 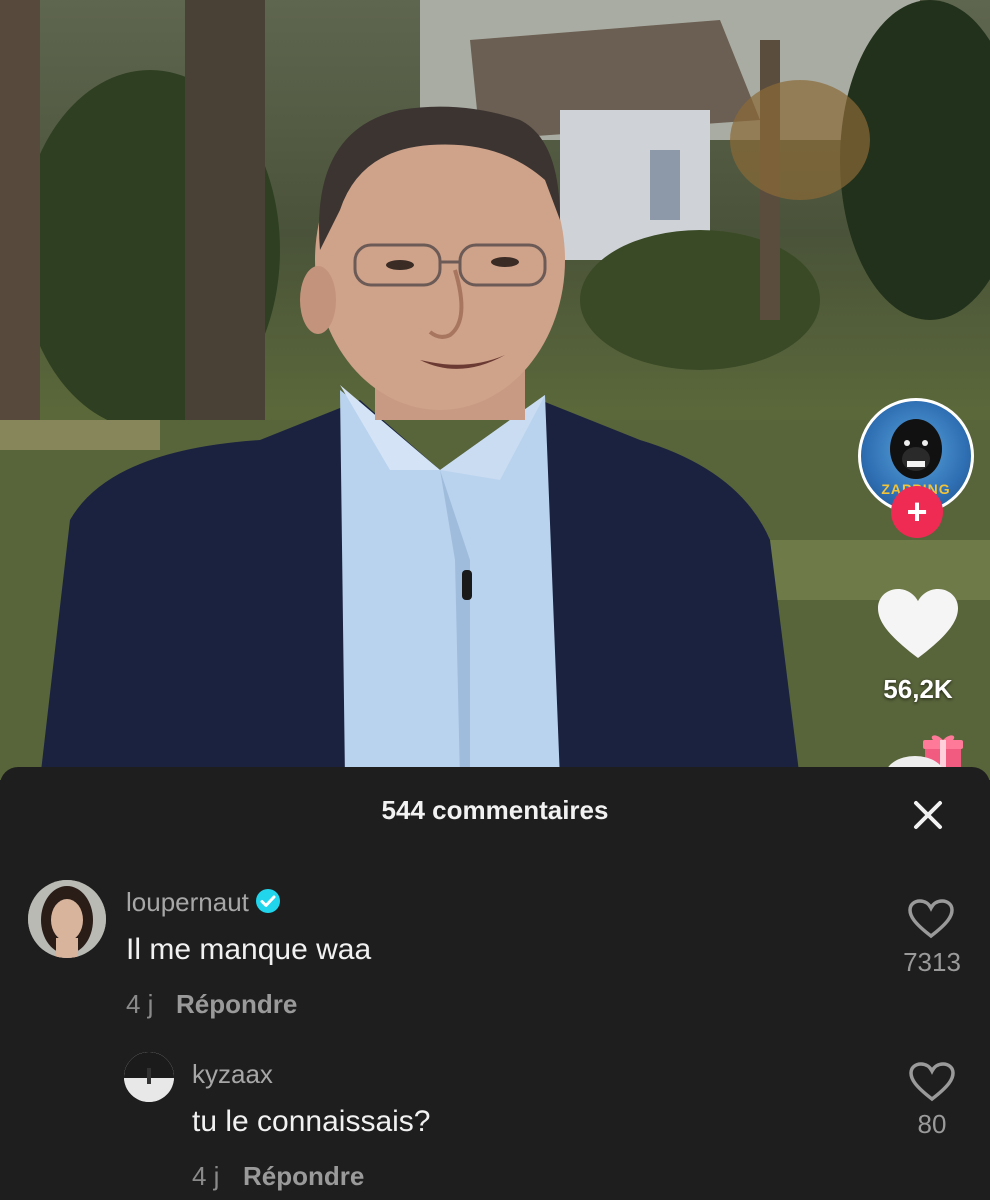 I want to click on comment-username: loupernaut, so click(x=203, y=902).